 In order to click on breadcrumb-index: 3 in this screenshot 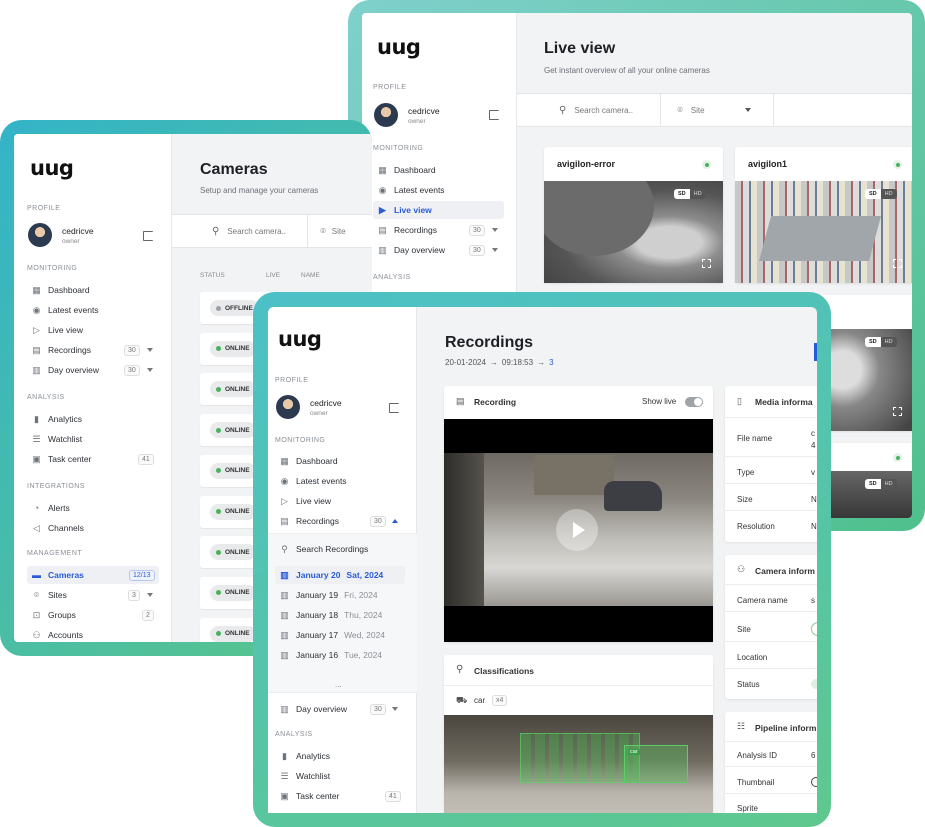, I will do `click(551, 362)`.